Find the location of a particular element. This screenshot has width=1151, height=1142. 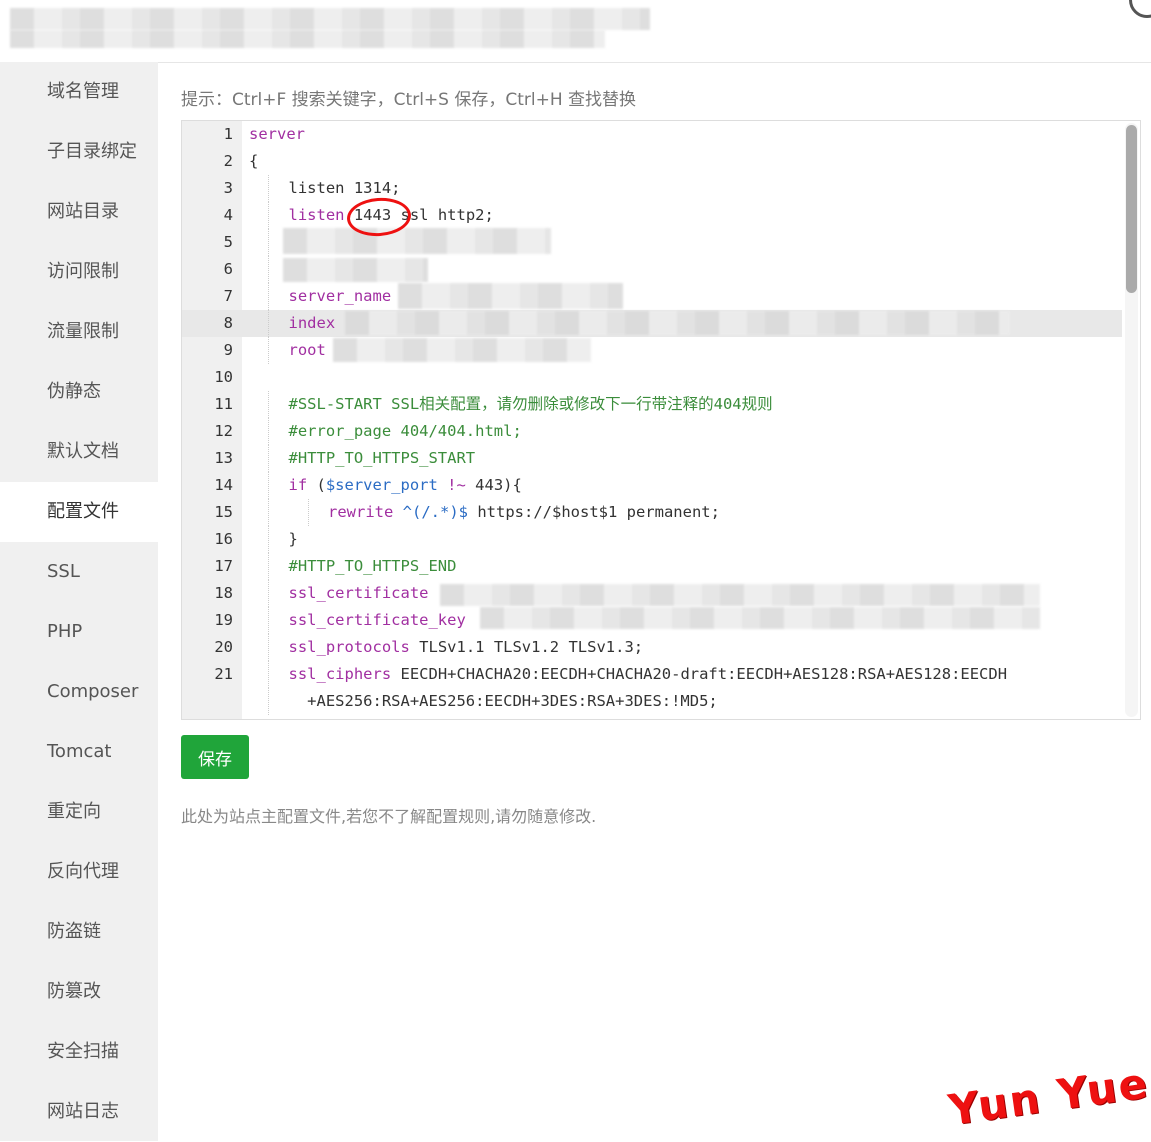

line-number: 15 is located at coordinates (223, 512).